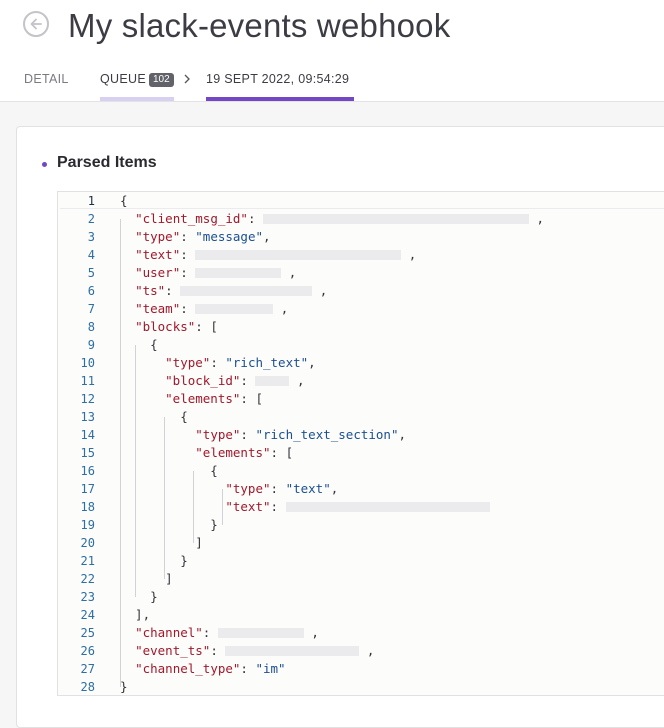  I want to click on line-content: "type": "rich_text",, so click(240, 362).